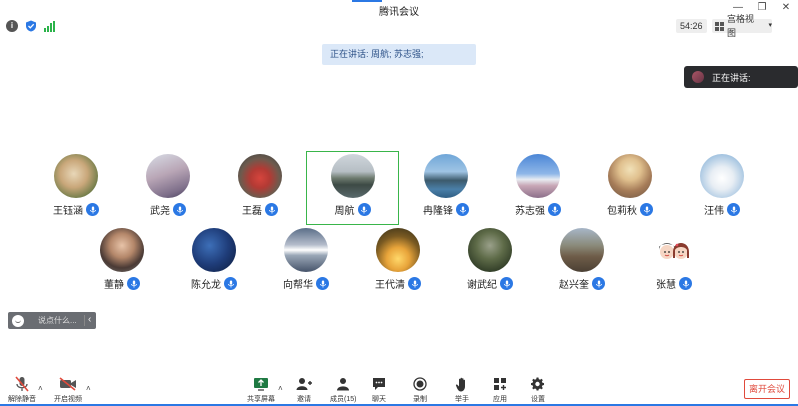  I want to click on chat-button: 聊天, so click(379, 390).